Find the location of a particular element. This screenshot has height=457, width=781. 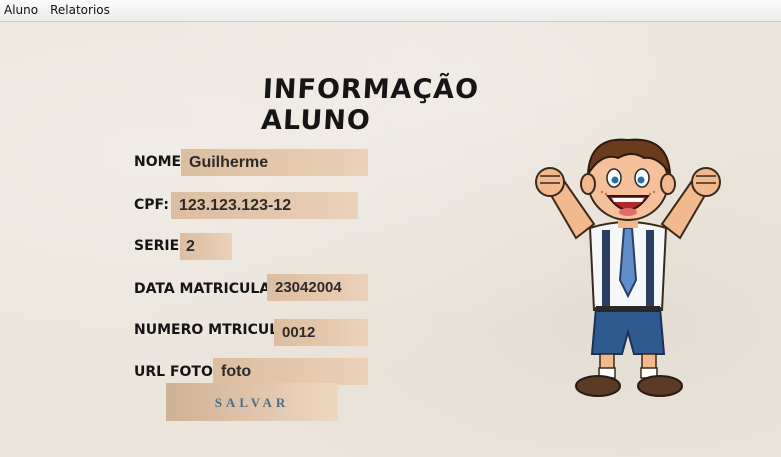

menu-bar: Aluno Relatorios is located at coordinates (390, 11).